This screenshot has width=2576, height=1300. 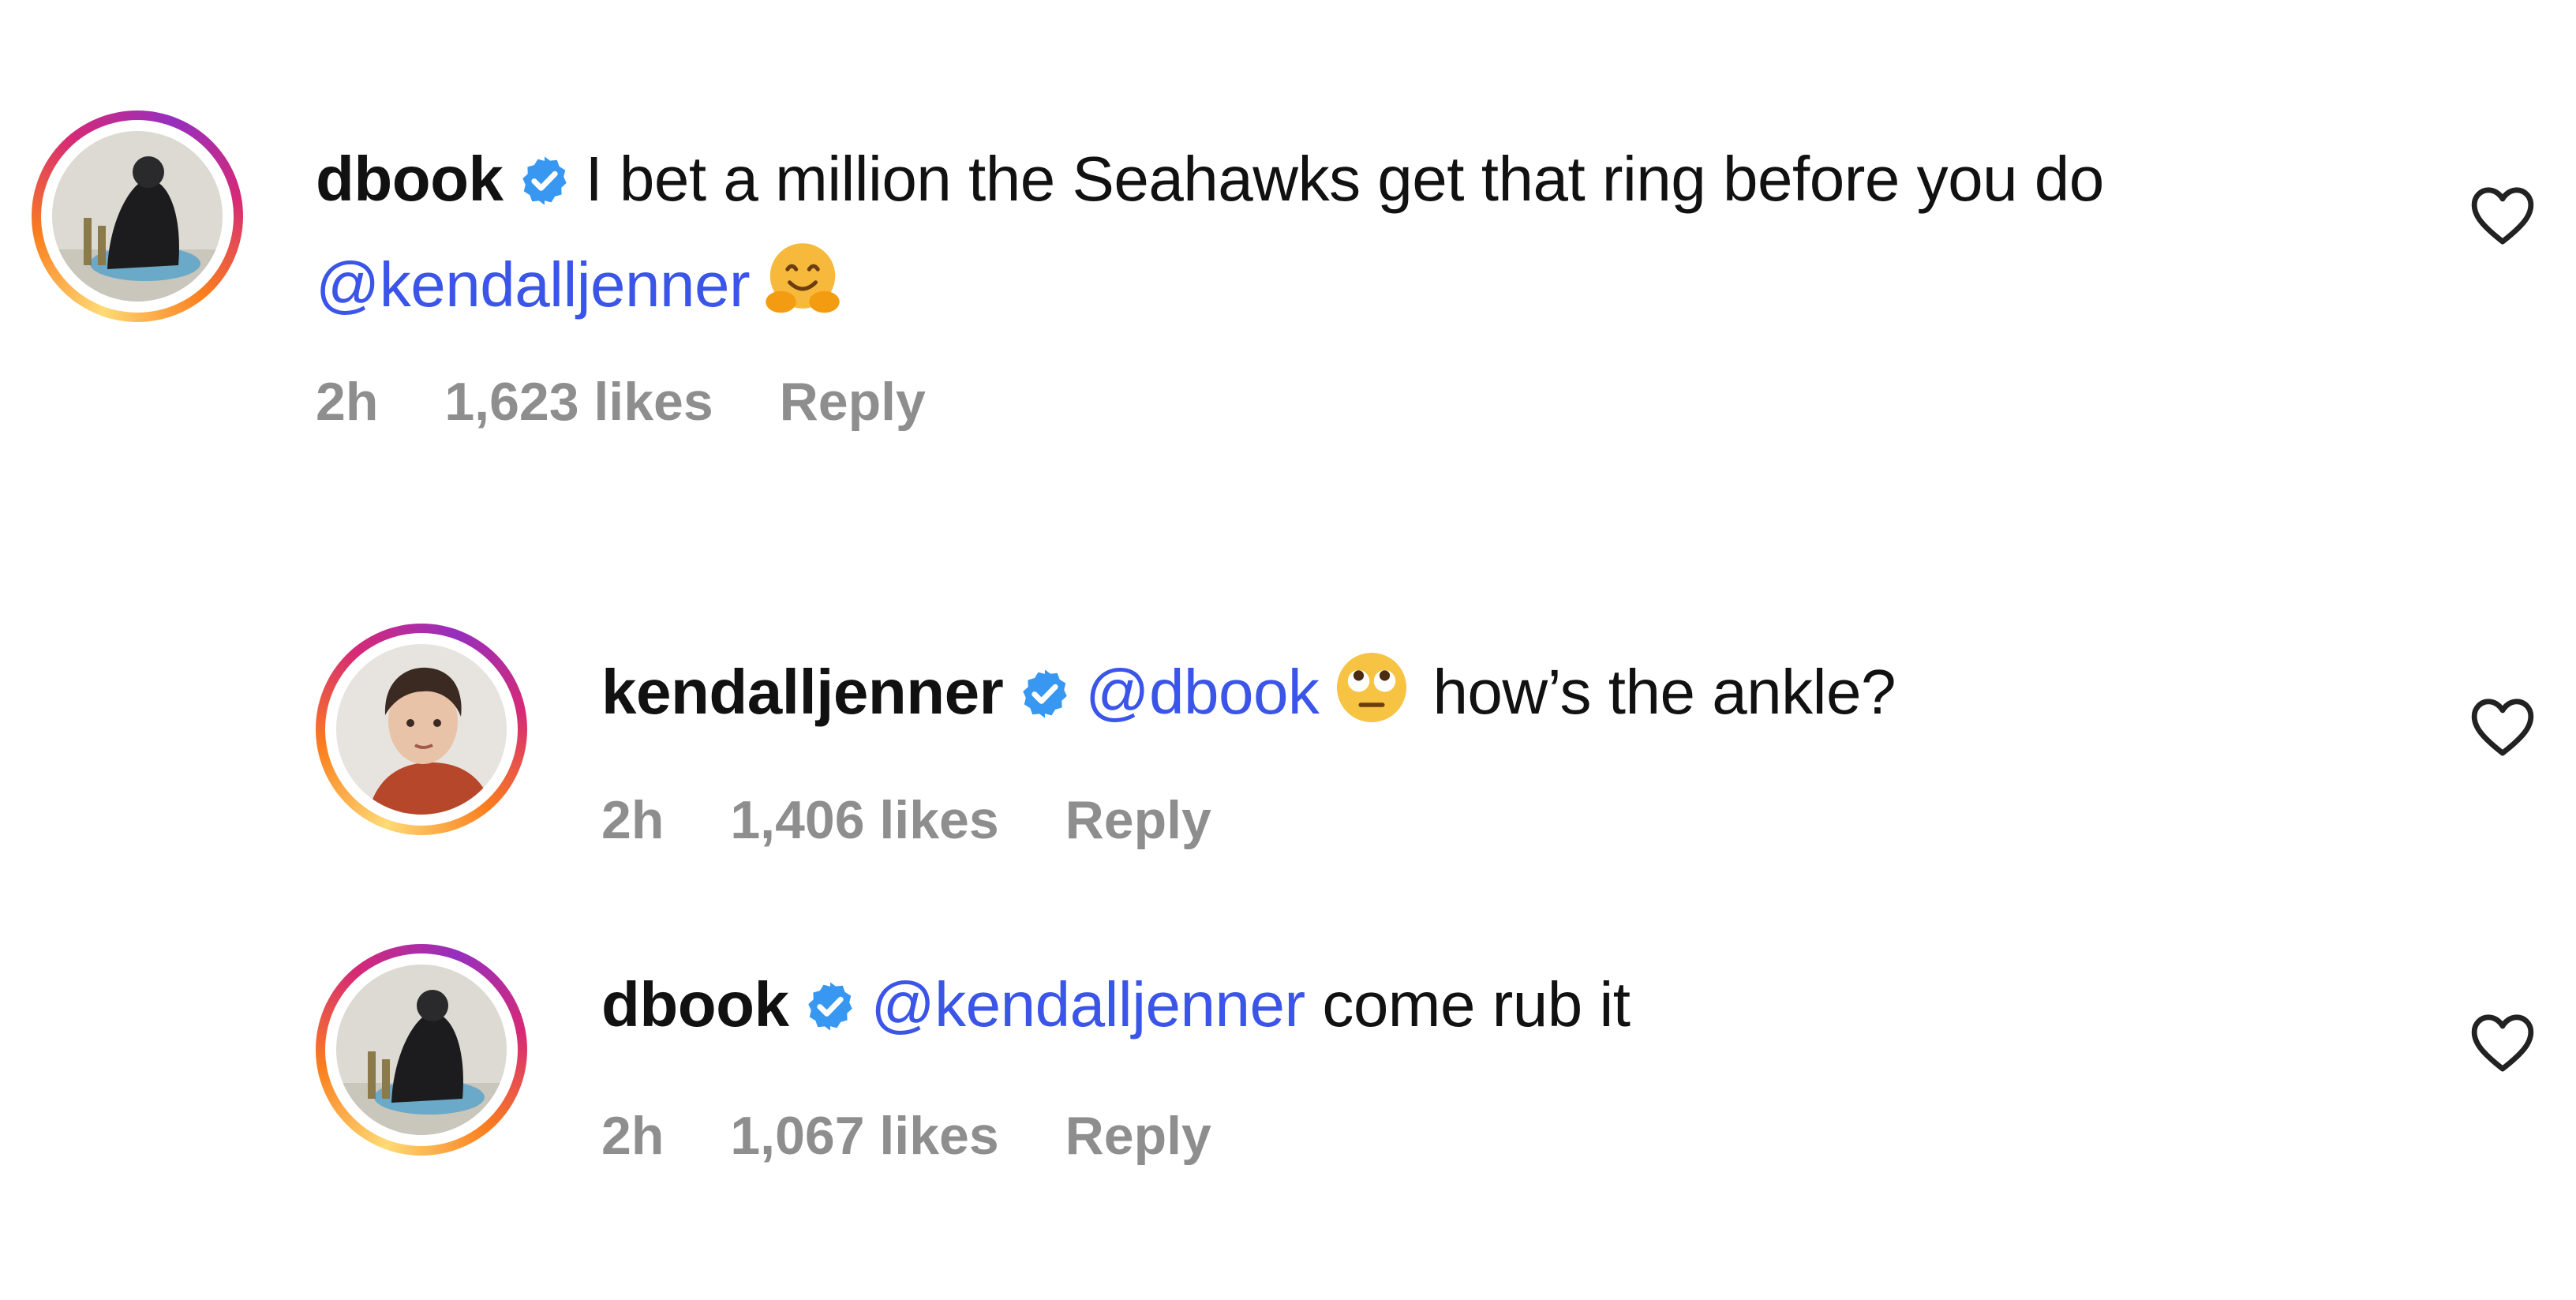 I want to click on comment-text: dbook @kendalljenner come rub it, so click(x=1509, y=1005).